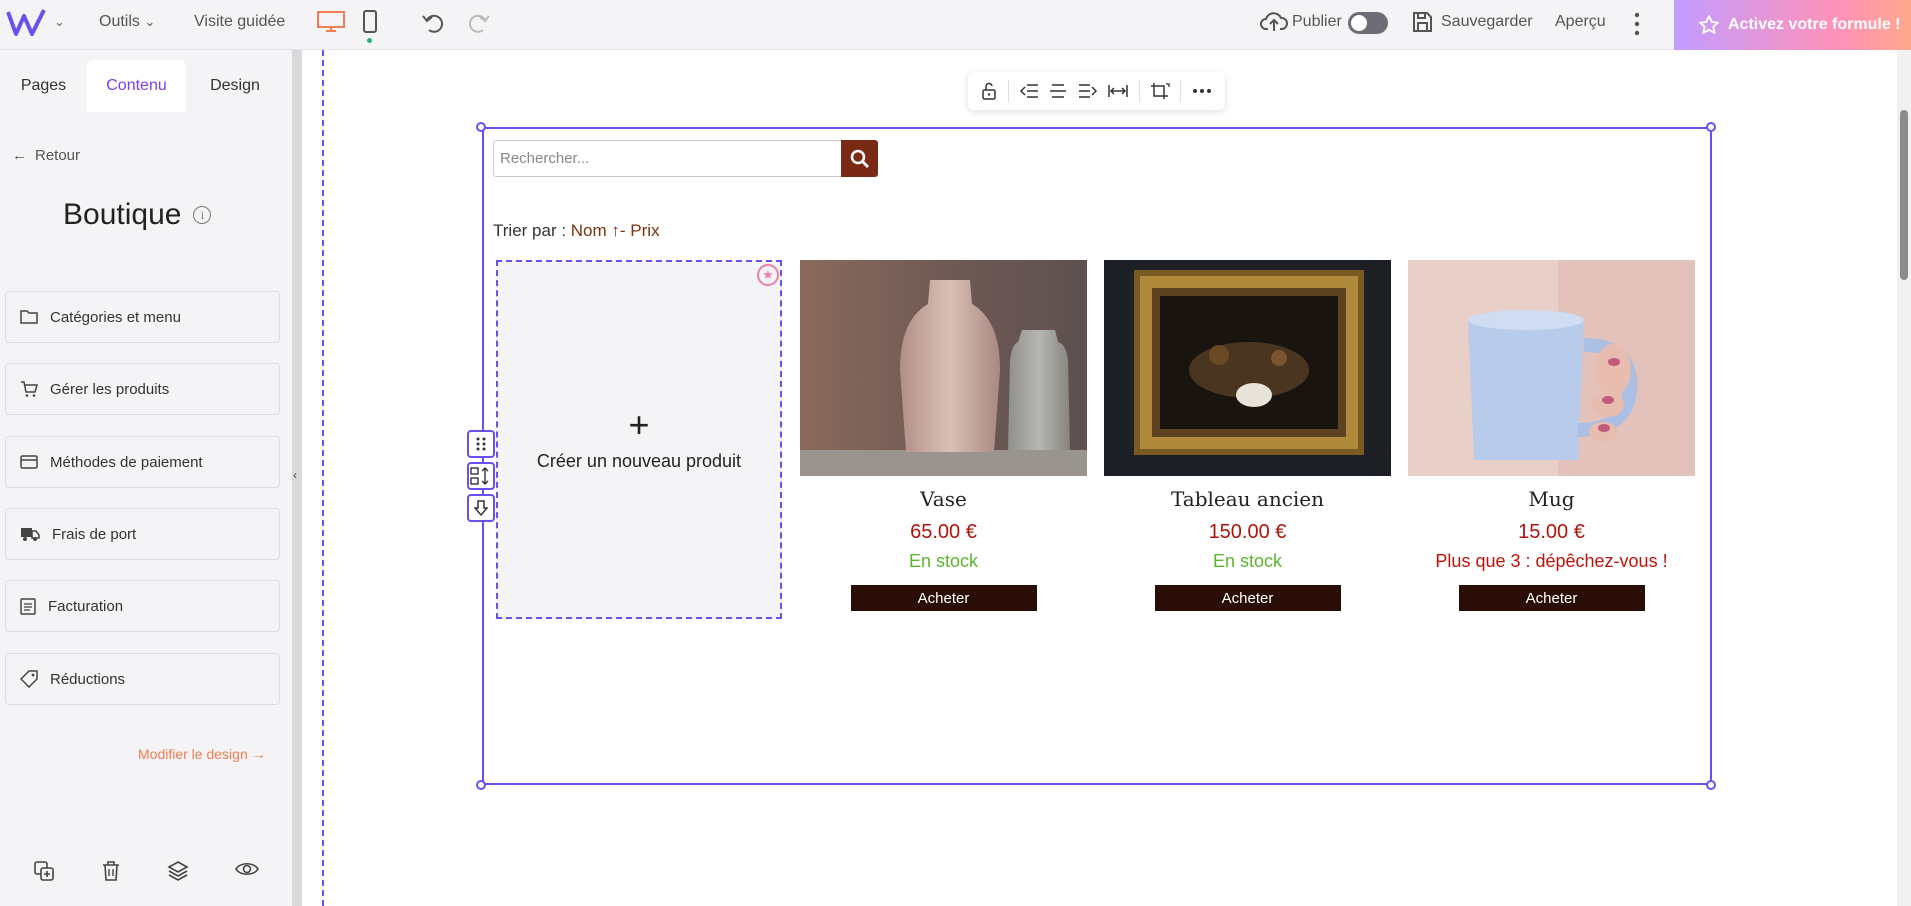  Describe the element at coordinates (142, 534) in the screenshot. I see `sidebar-item-shipping: Frais de port` at that location.